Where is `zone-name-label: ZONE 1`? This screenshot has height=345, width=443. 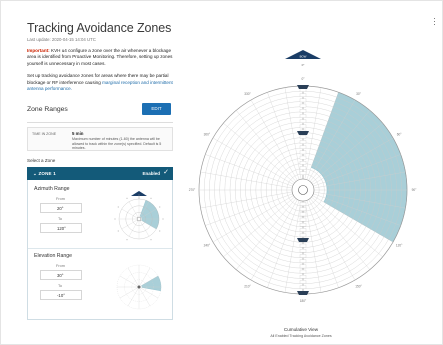 zone-name-label: ZONE 1 is located at coordinates (47, 174).